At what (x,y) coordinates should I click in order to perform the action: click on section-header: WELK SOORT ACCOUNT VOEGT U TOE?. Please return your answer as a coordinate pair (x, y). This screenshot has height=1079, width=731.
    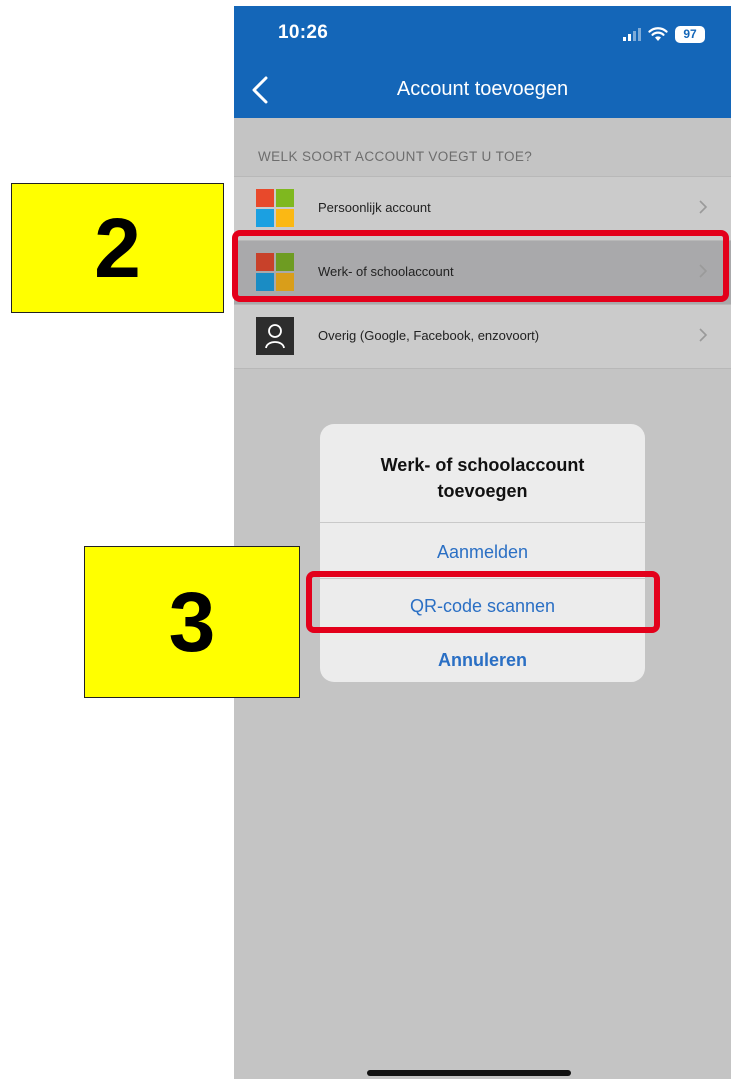
    Looking at the image, I should click on (395, 156).